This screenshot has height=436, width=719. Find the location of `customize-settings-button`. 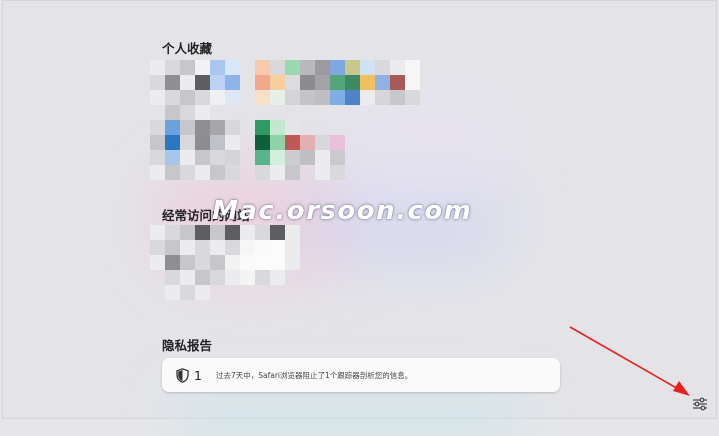

customize-settings-button is located at coordinates (700, 404).